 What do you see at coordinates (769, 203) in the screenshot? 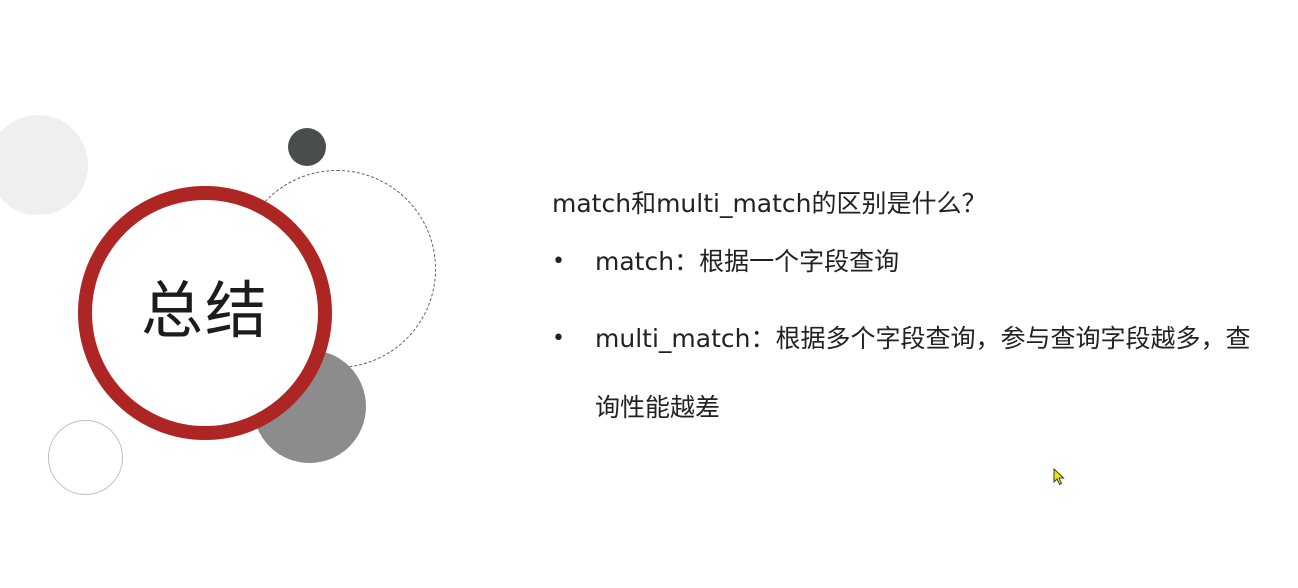
I see `question-text: match和multi_match的区别是什么？` at bounding box center [769, 203].